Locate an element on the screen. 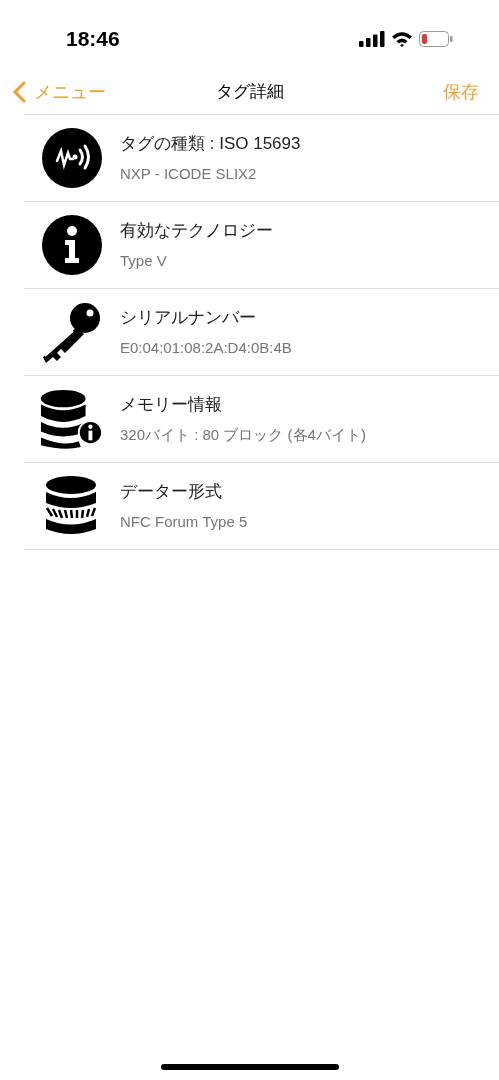 The image size is (499, 1080). row-title: メモリー情報 is located at coordinates (171, 405).